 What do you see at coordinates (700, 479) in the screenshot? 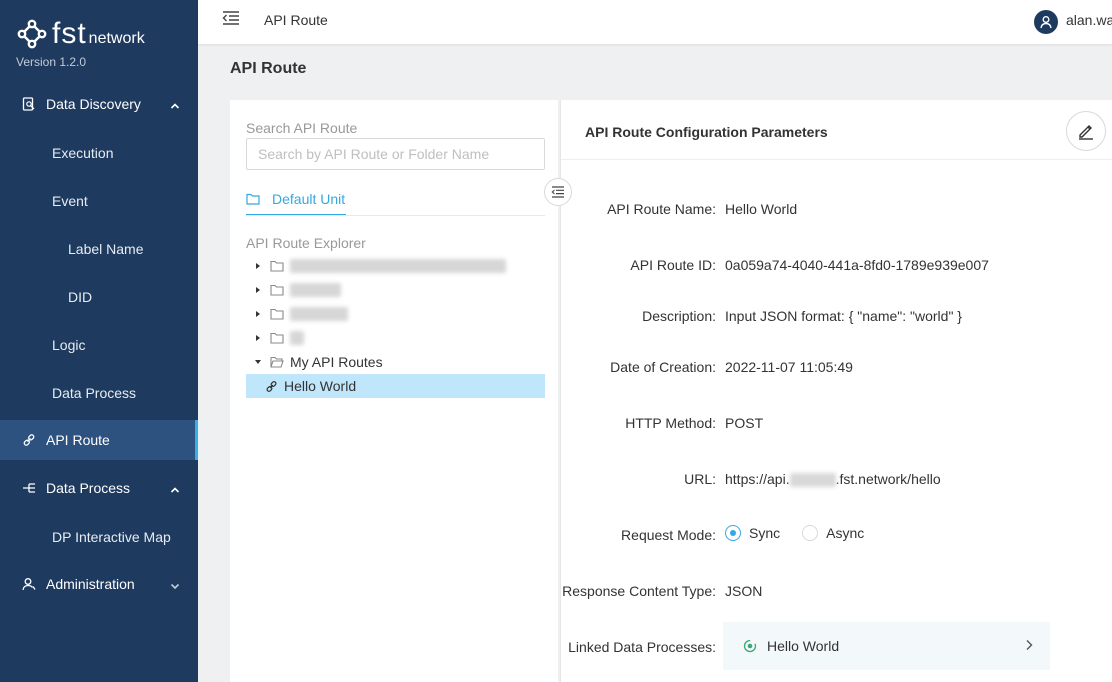
I see `field-label-url: URL:` at bounding box center [700, 479].